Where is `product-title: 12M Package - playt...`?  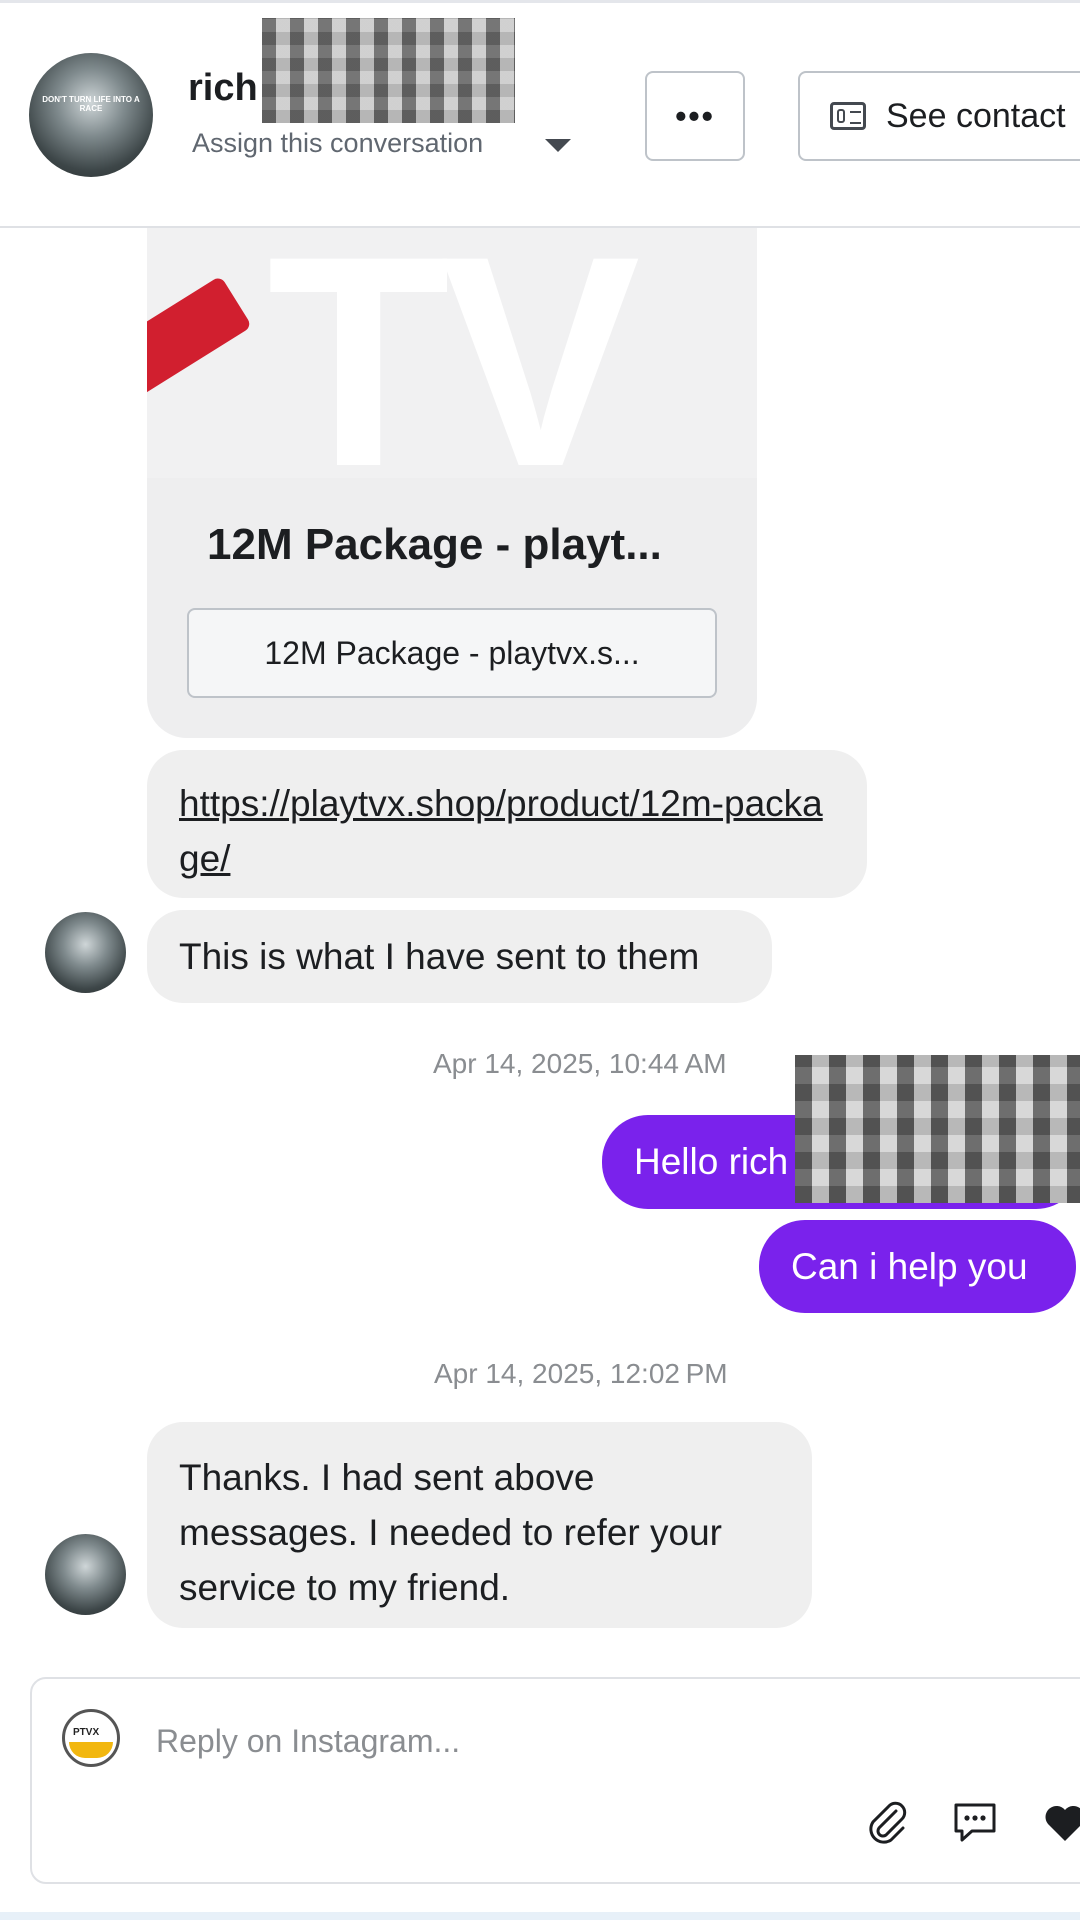
product-title: 12M Package - playt... is located at coordinates (434, 544).